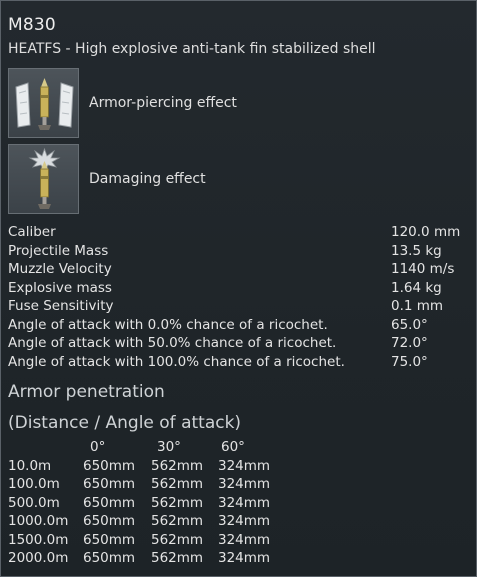 This screenshot has height=577, width=477. Describe the element at coordinates (147, 179) in the screenshot. I see `effect-label-damaging: Damaging effect` at that location.